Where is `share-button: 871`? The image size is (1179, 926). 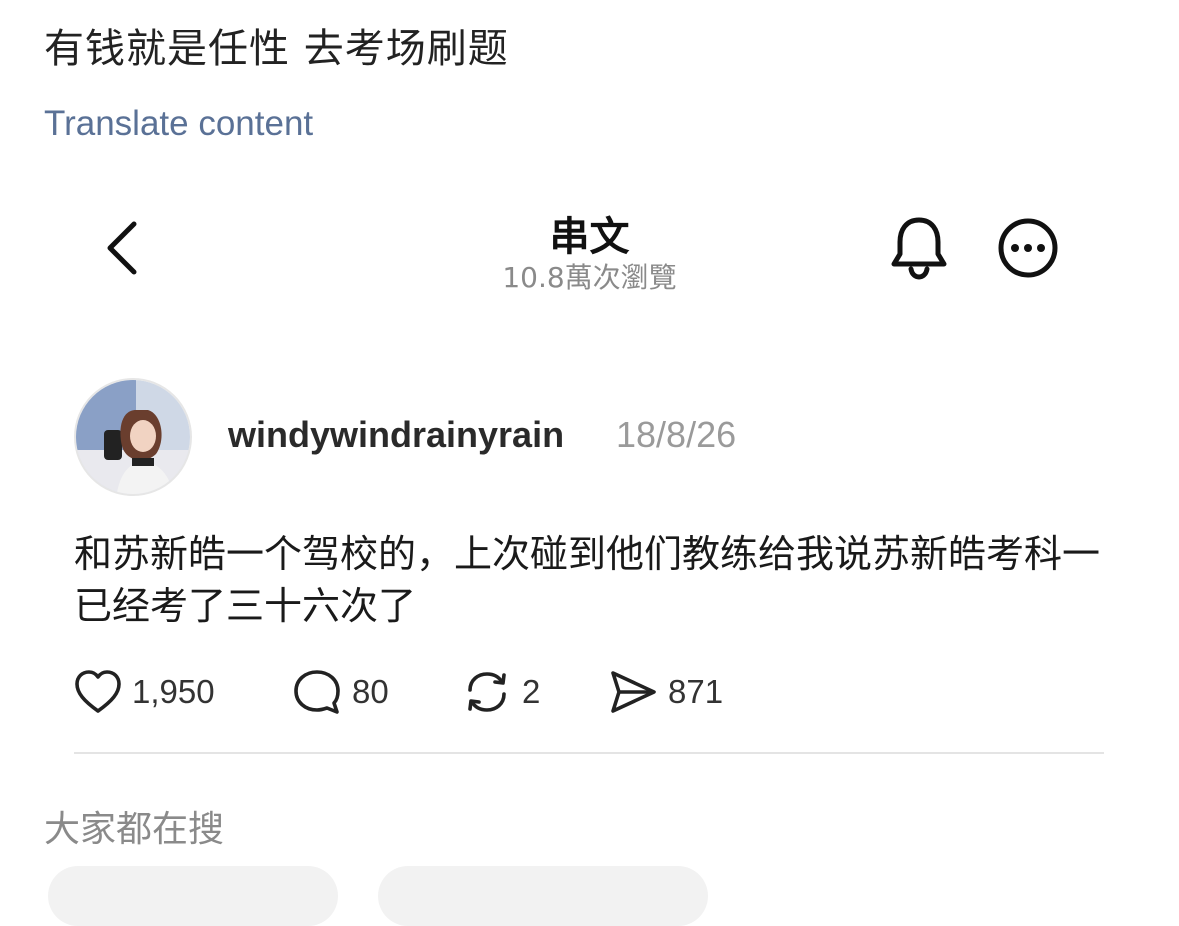
share-button: 871 is located at coordinates (665, 692).